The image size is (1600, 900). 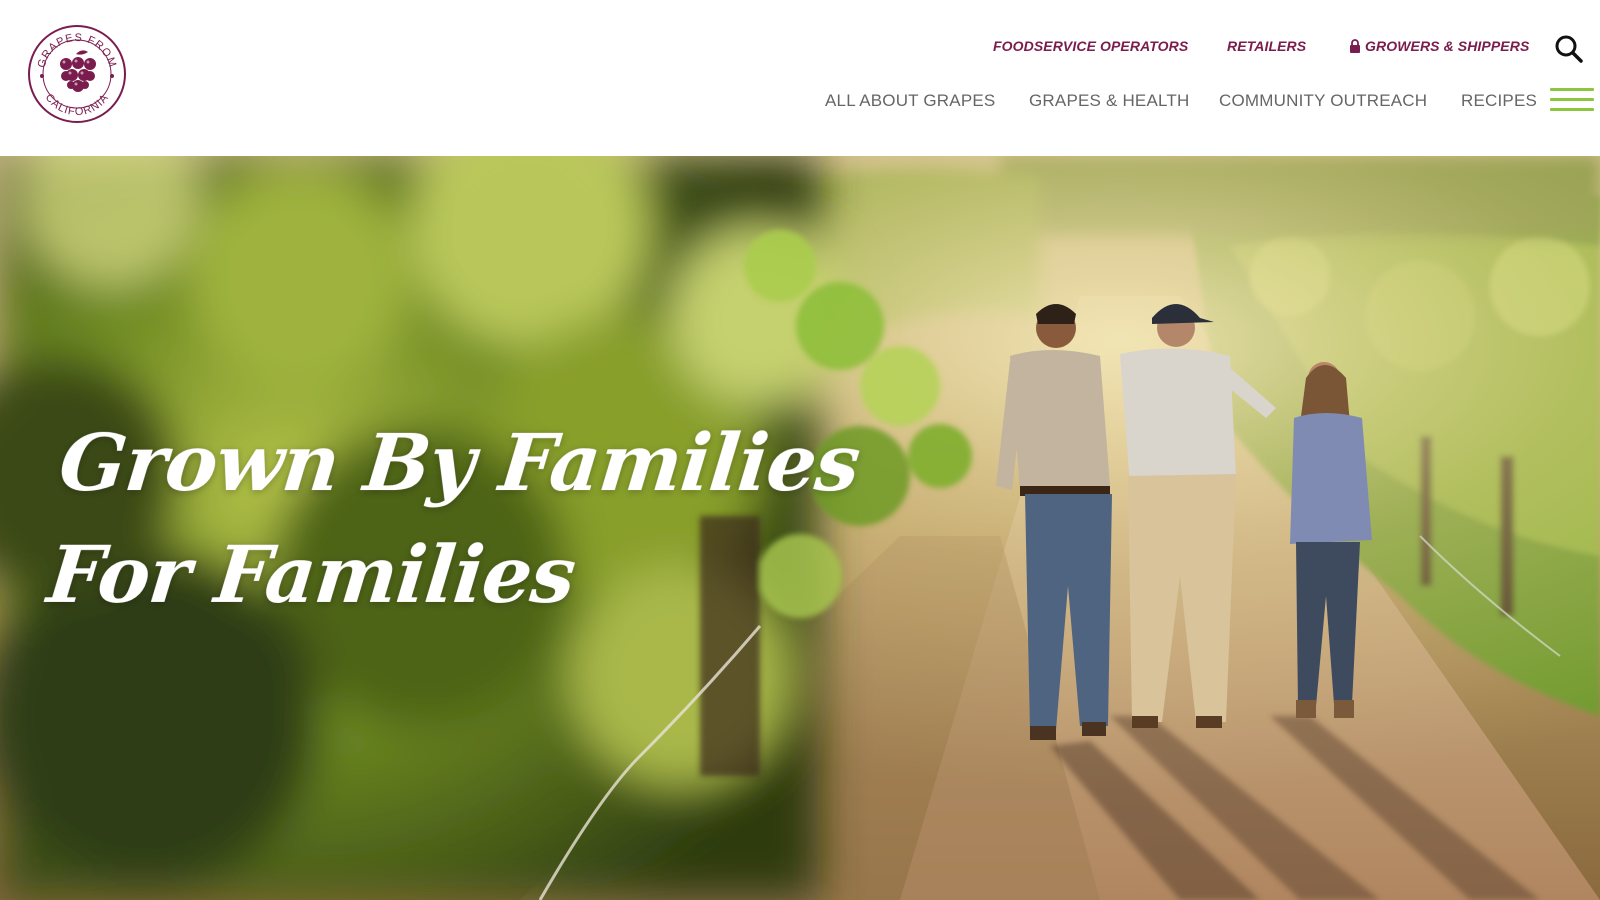 I want to click on search-icon, so click(x=1569, y=49).